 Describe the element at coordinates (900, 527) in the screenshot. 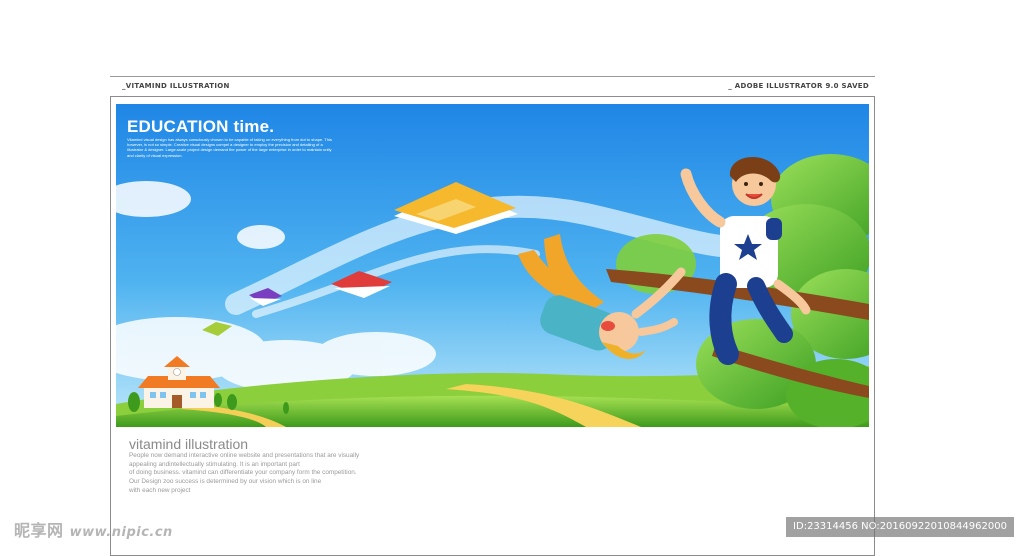

I see `watermark-id-badge: ID:23314456 NO:20160922010844962000` at that location.